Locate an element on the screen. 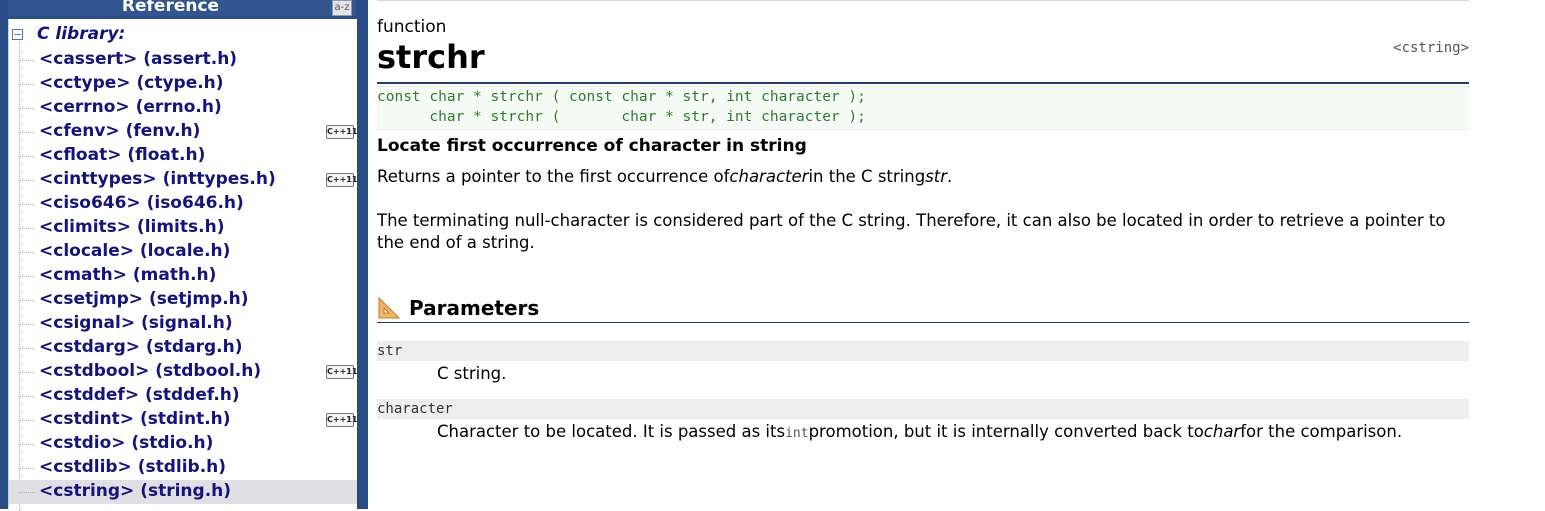 Image resolution: width=1545 pixels, height=511 pixels. sidebar-item-label: <cstdint> (stdint.h) is located at coordinates (135, 419).